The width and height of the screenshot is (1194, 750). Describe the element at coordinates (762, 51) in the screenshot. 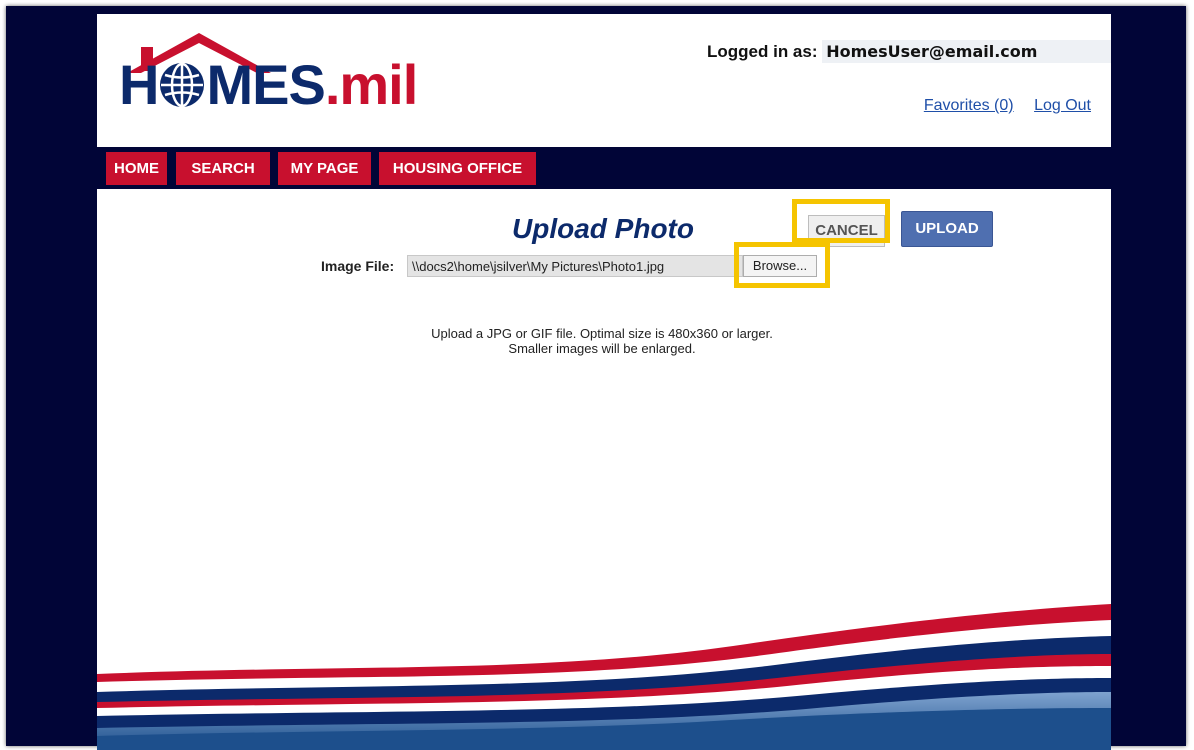

I see `logged-in-label: Logged in as:` at that location.